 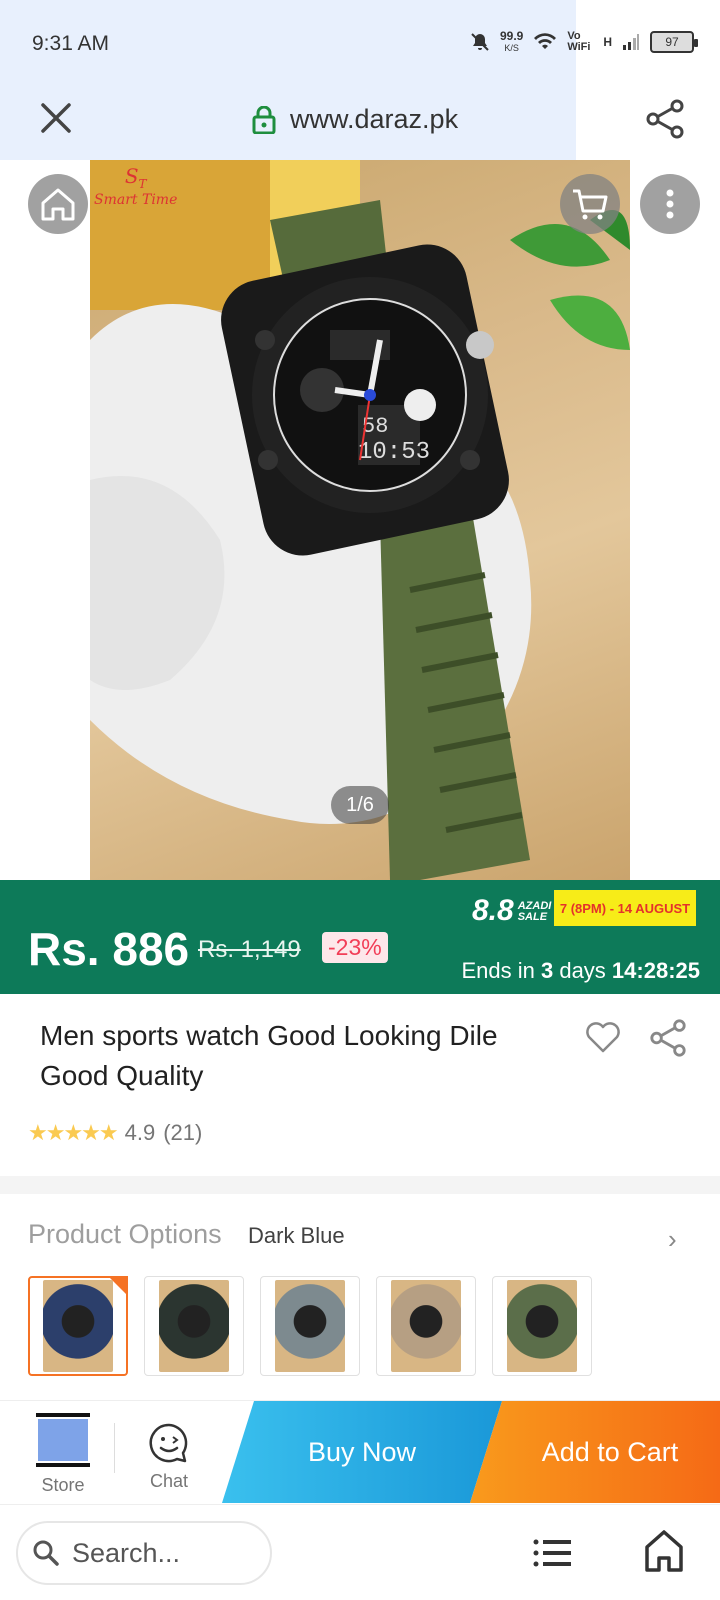 I want to click on menu-list-icon, so click(x=552, y=1553).